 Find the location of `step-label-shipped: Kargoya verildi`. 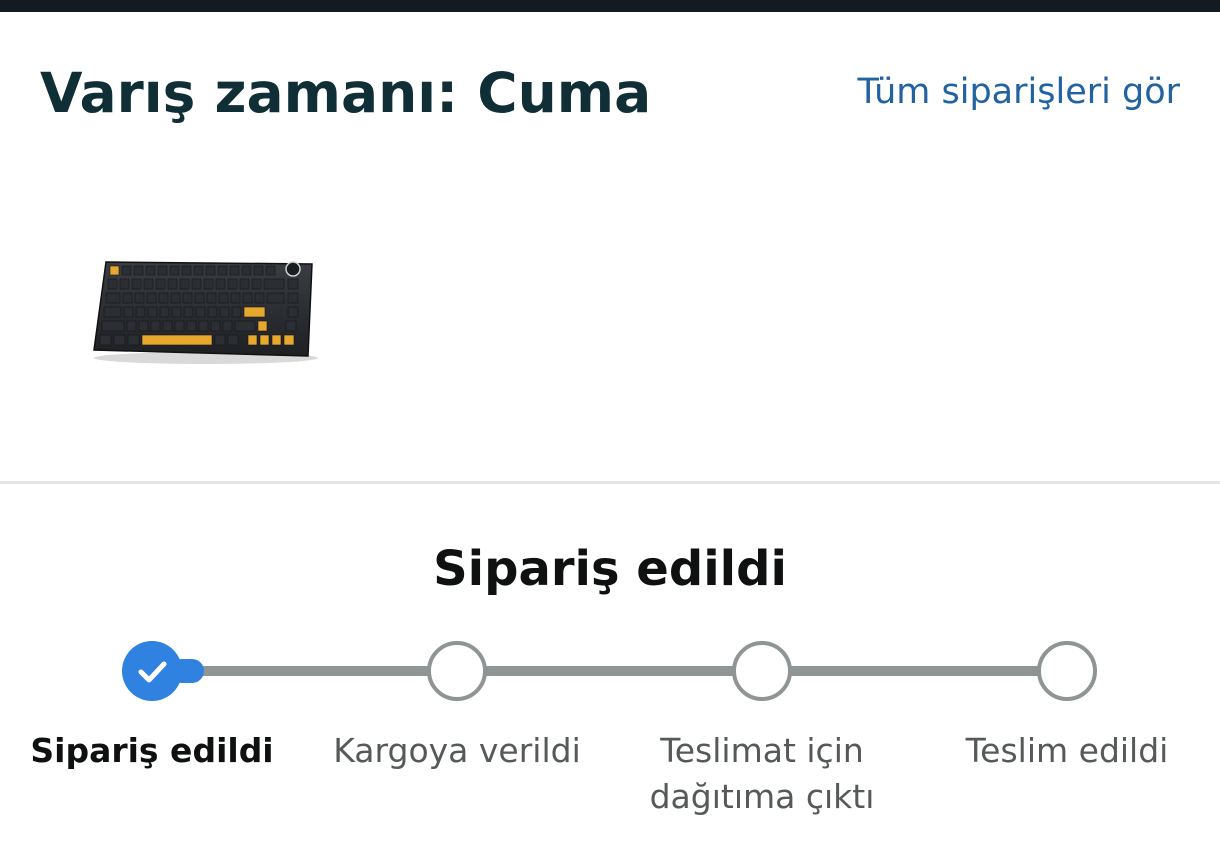

step-label-shipped: Kargoya verildi is located at coordinates (457, 750).